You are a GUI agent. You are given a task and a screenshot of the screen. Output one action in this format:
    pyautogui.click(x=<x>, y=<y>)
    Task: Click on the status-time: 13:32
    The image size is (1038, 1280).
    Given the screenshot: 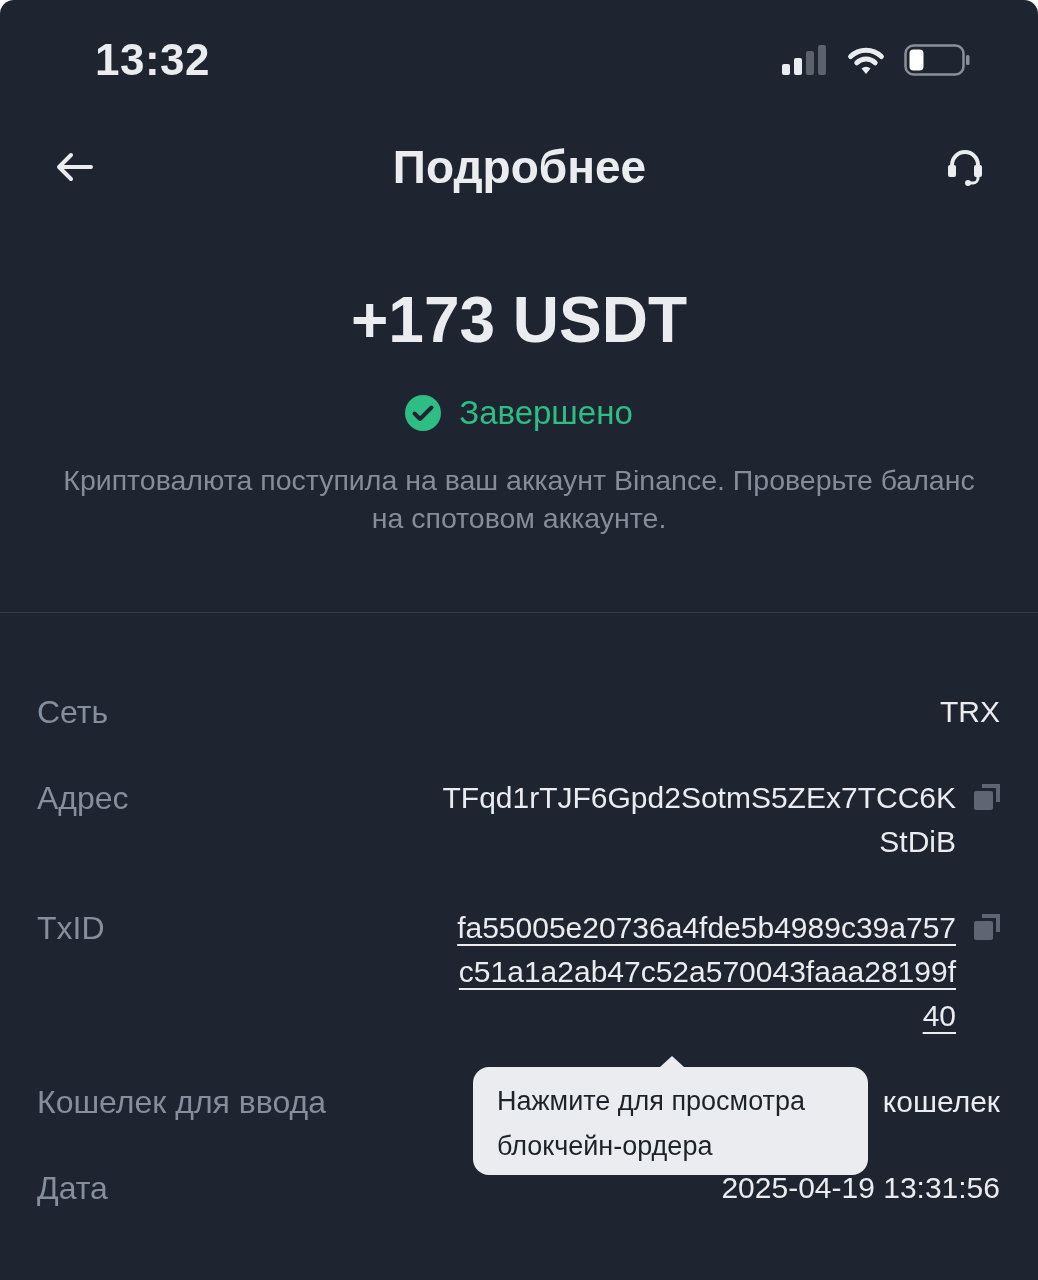 What is the action you would take?
    pyautogui.click(x=153, y=60)
    